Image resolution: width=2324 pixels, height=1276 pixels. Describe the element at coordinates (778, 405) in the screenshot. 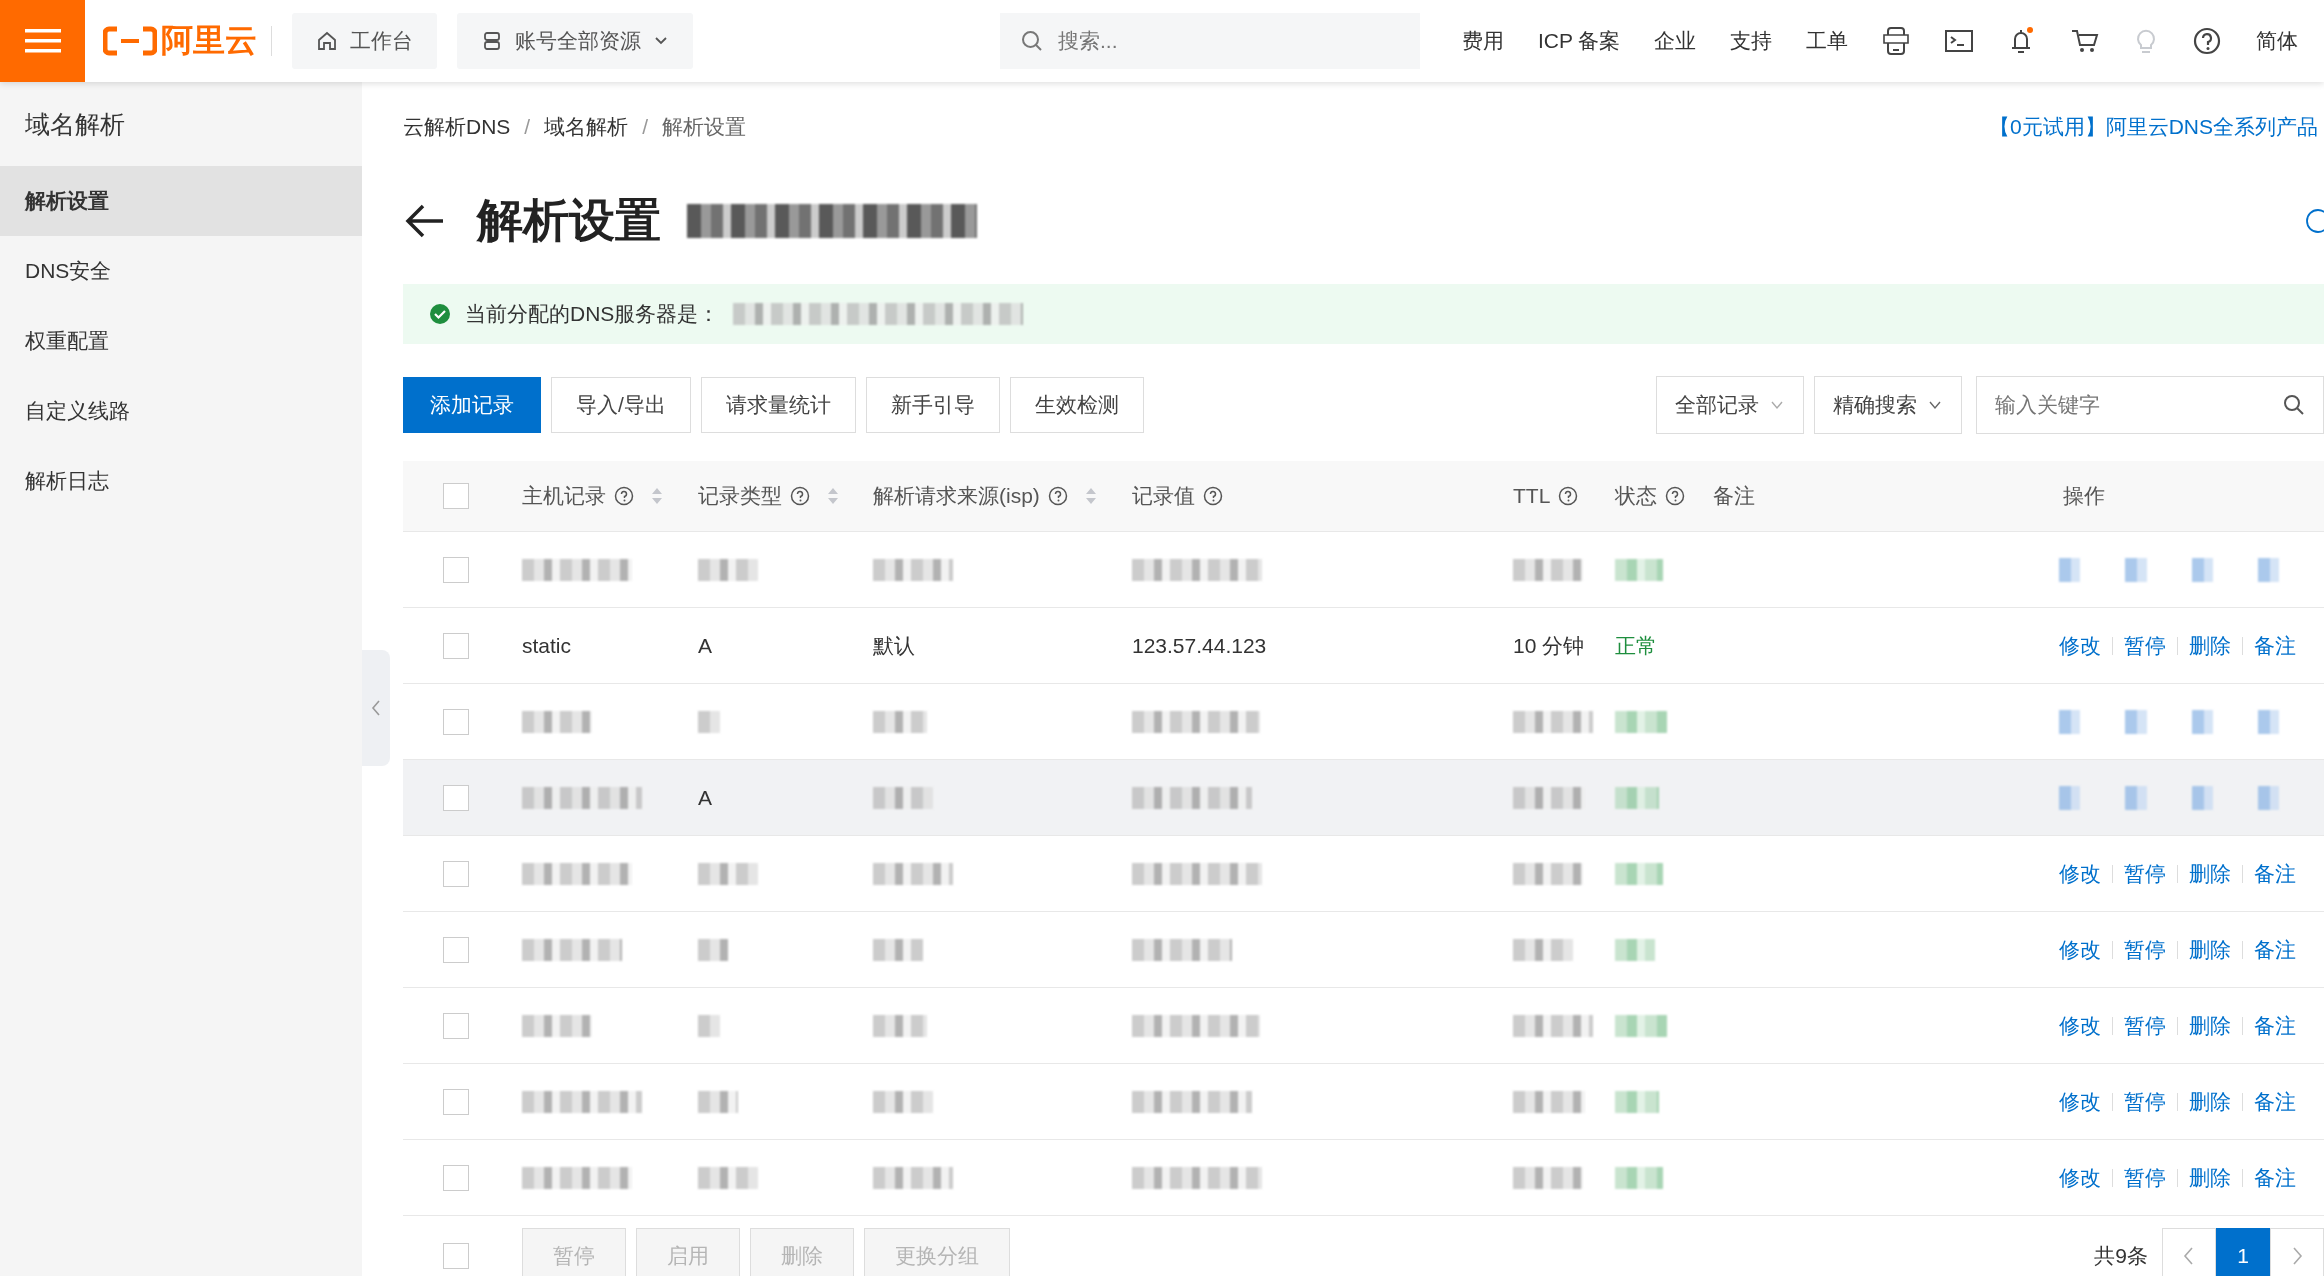

I see `toolbar-button: 请求量统计` at that location.